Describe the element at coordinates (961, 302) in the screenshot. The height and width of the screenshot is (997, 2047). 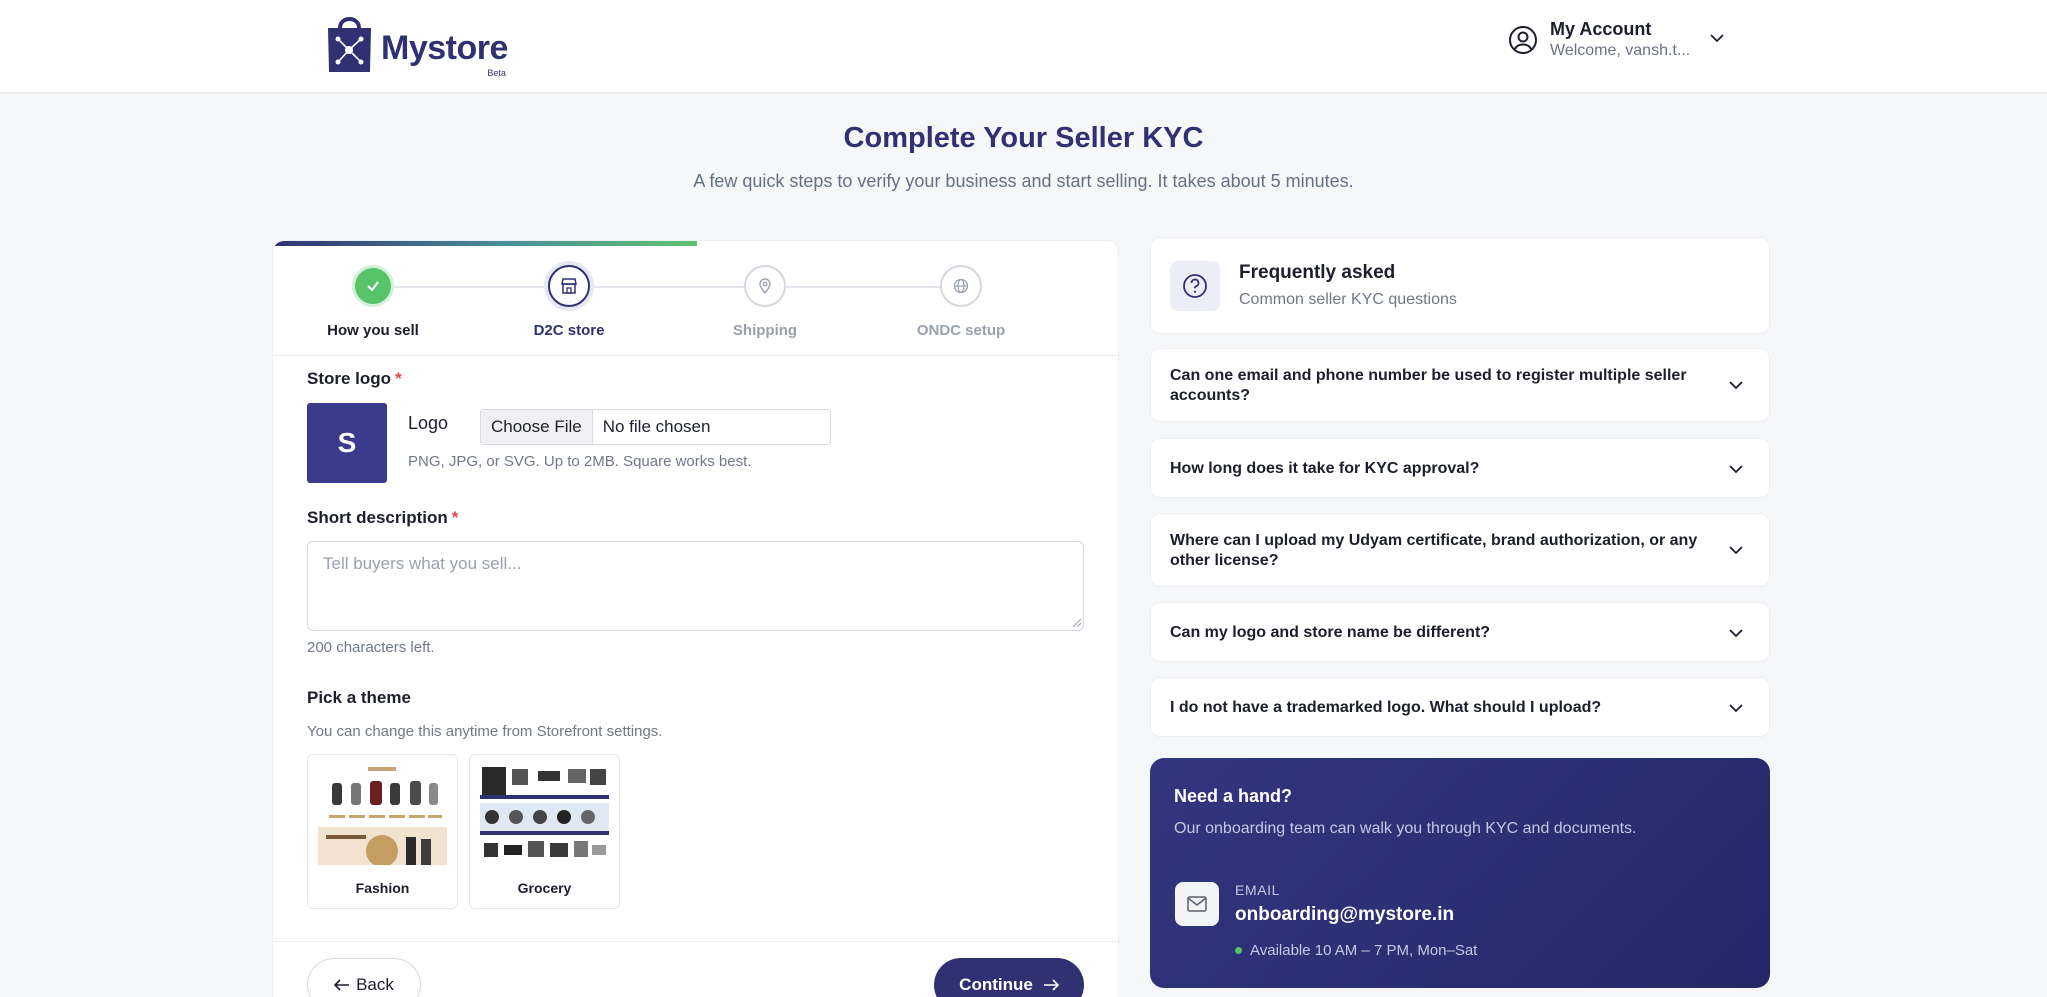
I see `step-ondc-setup: ONDC setup` at that location.